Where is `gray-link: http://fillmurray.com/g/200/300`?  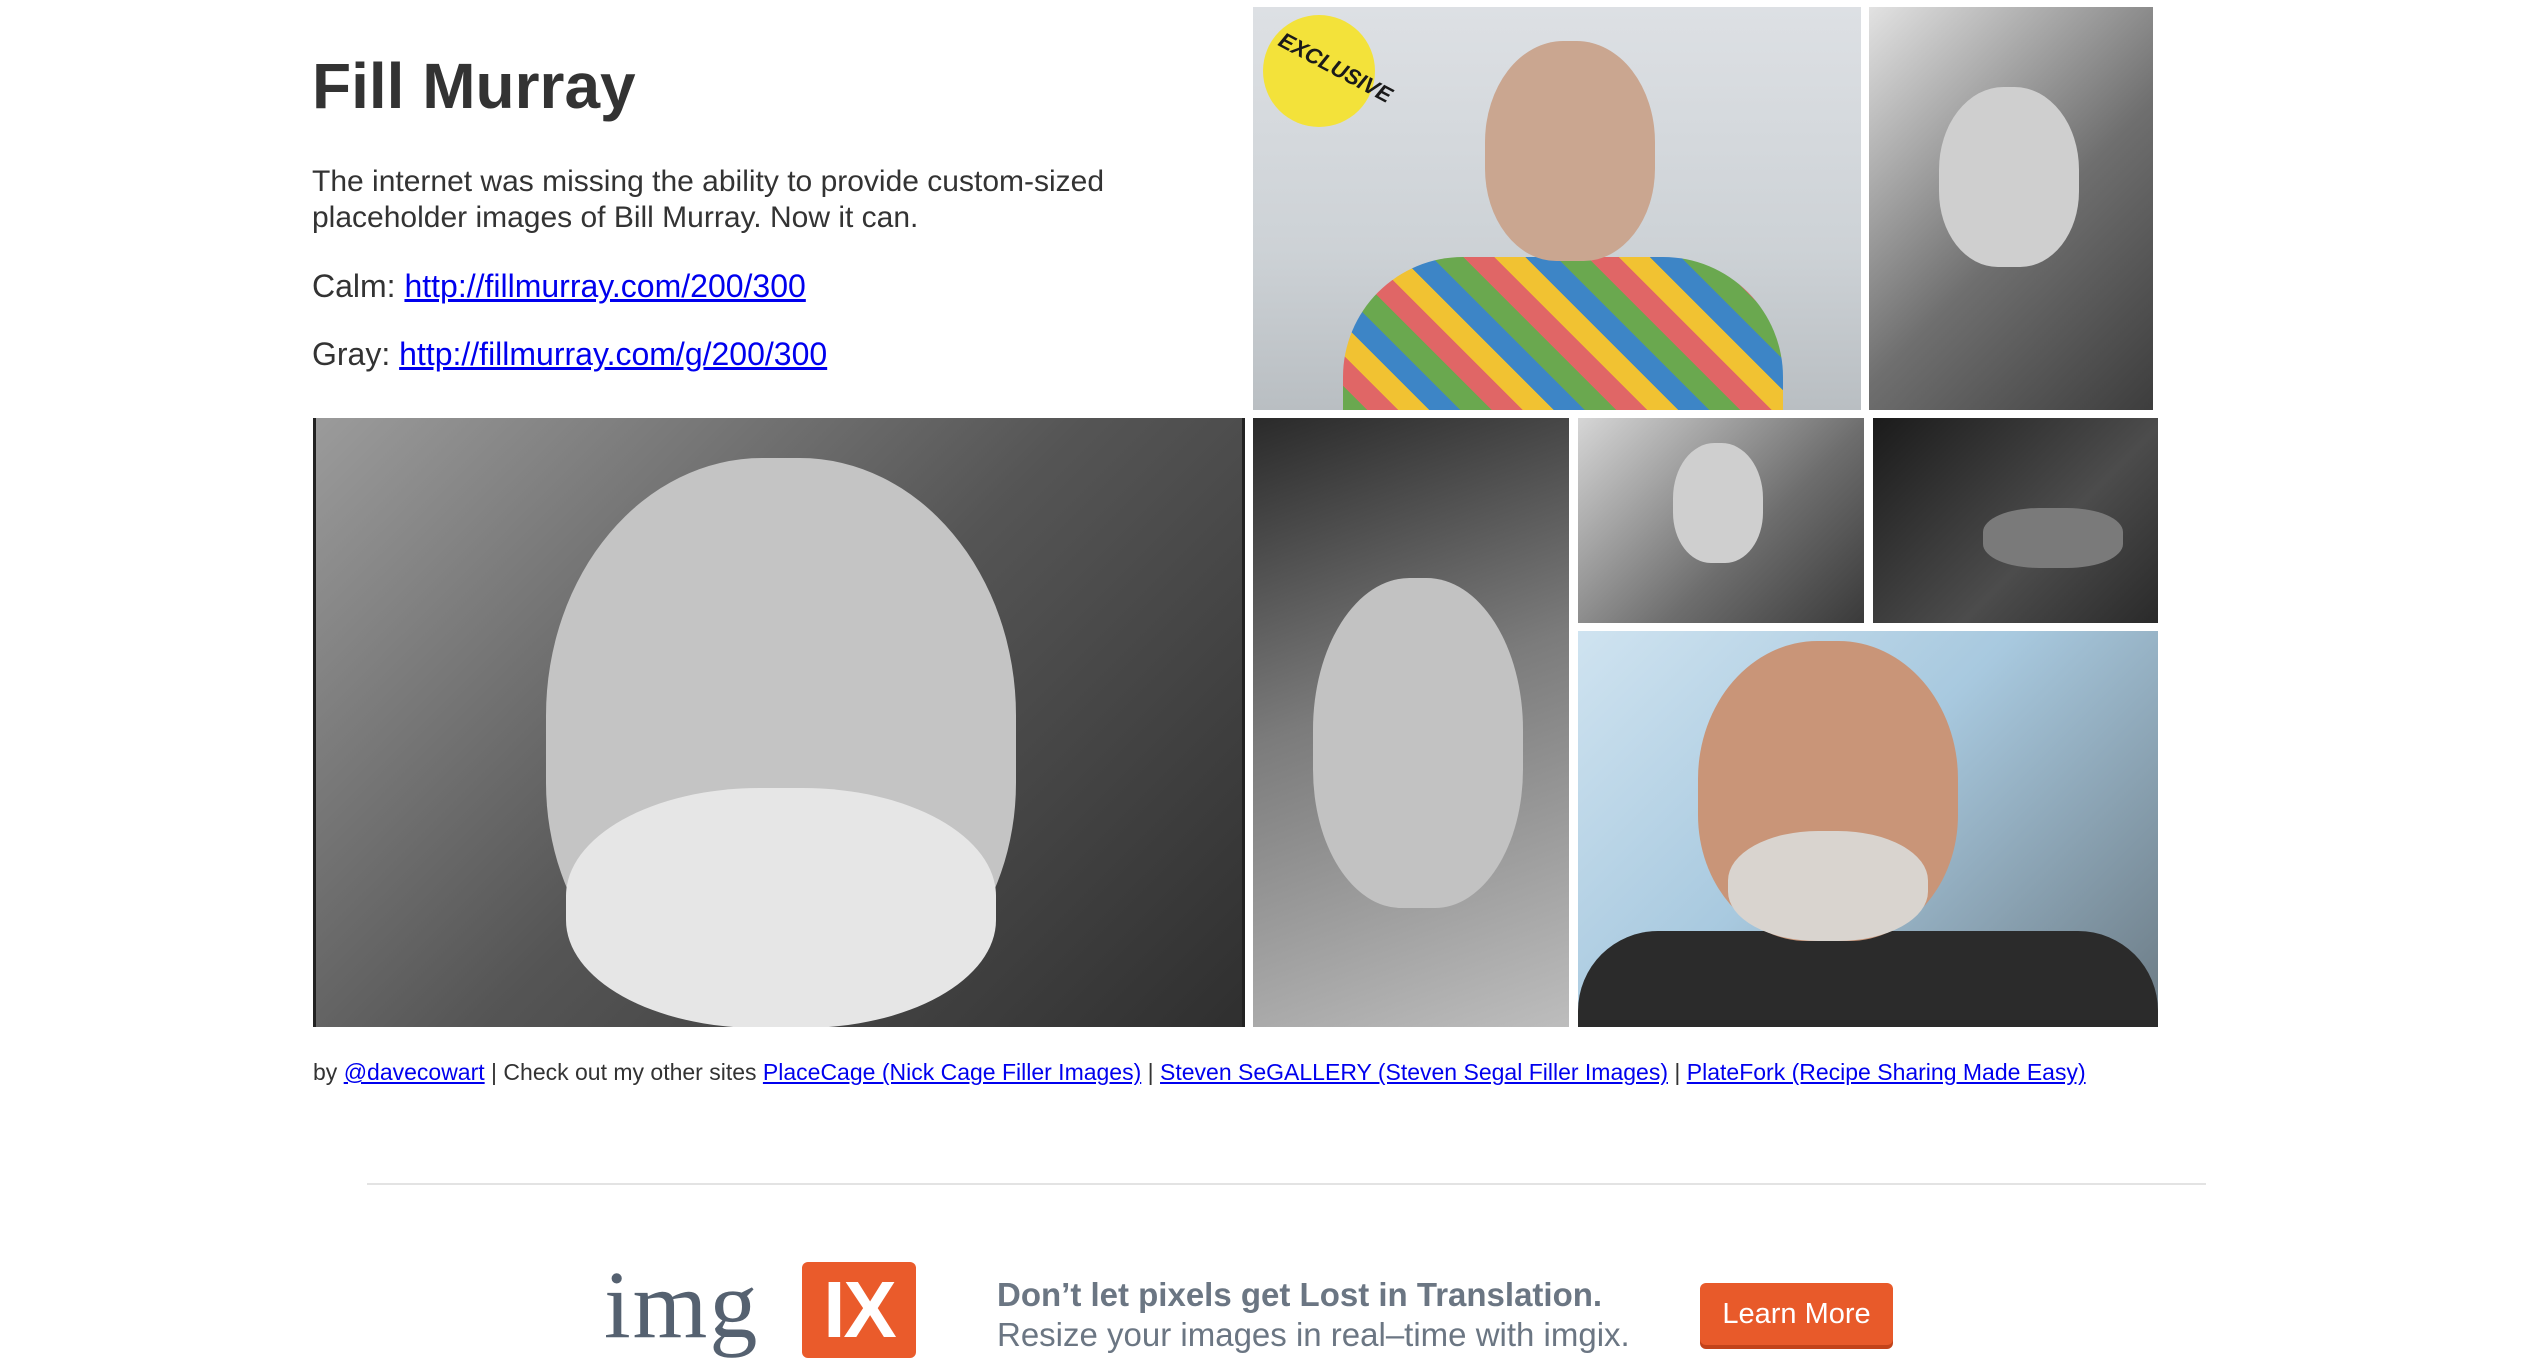
gray-link: http://fillmurray.com/g/200/300 is located at coordinates (613, 354).